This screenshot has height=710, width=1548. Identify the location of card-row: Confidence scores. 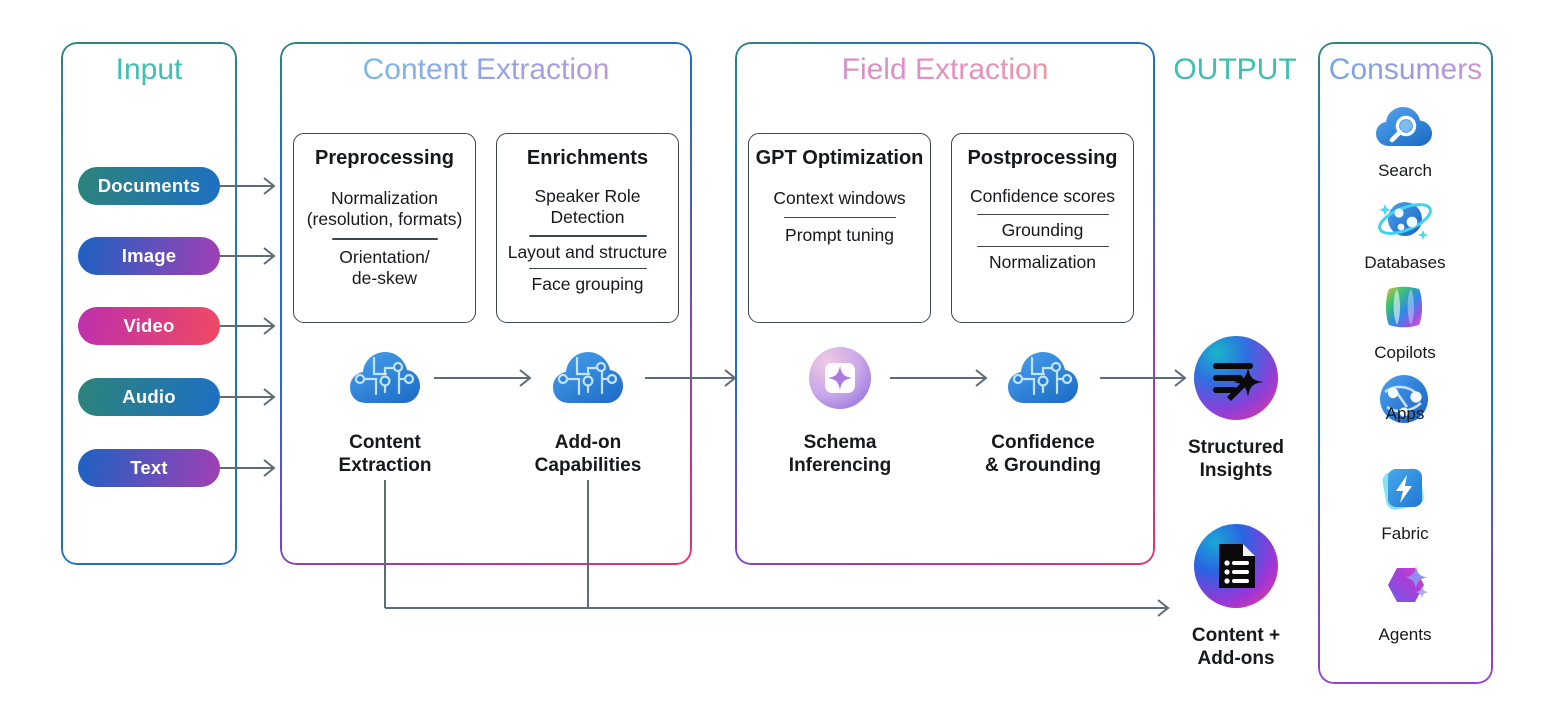
(1042, 196).